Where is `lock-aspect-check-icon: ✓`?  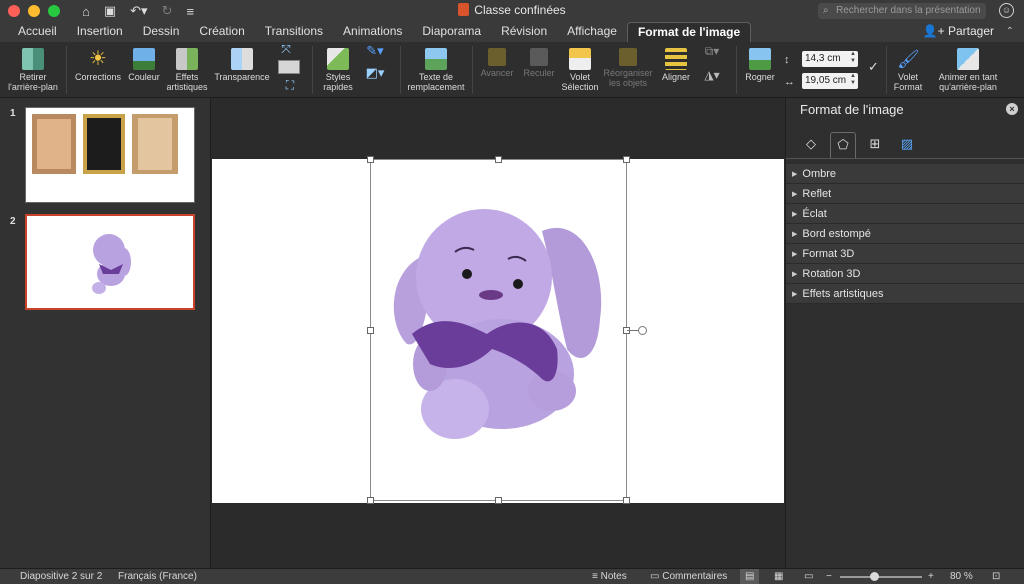 lock-aspect-check-icon: ✓ is located at coordinates (873, 67).